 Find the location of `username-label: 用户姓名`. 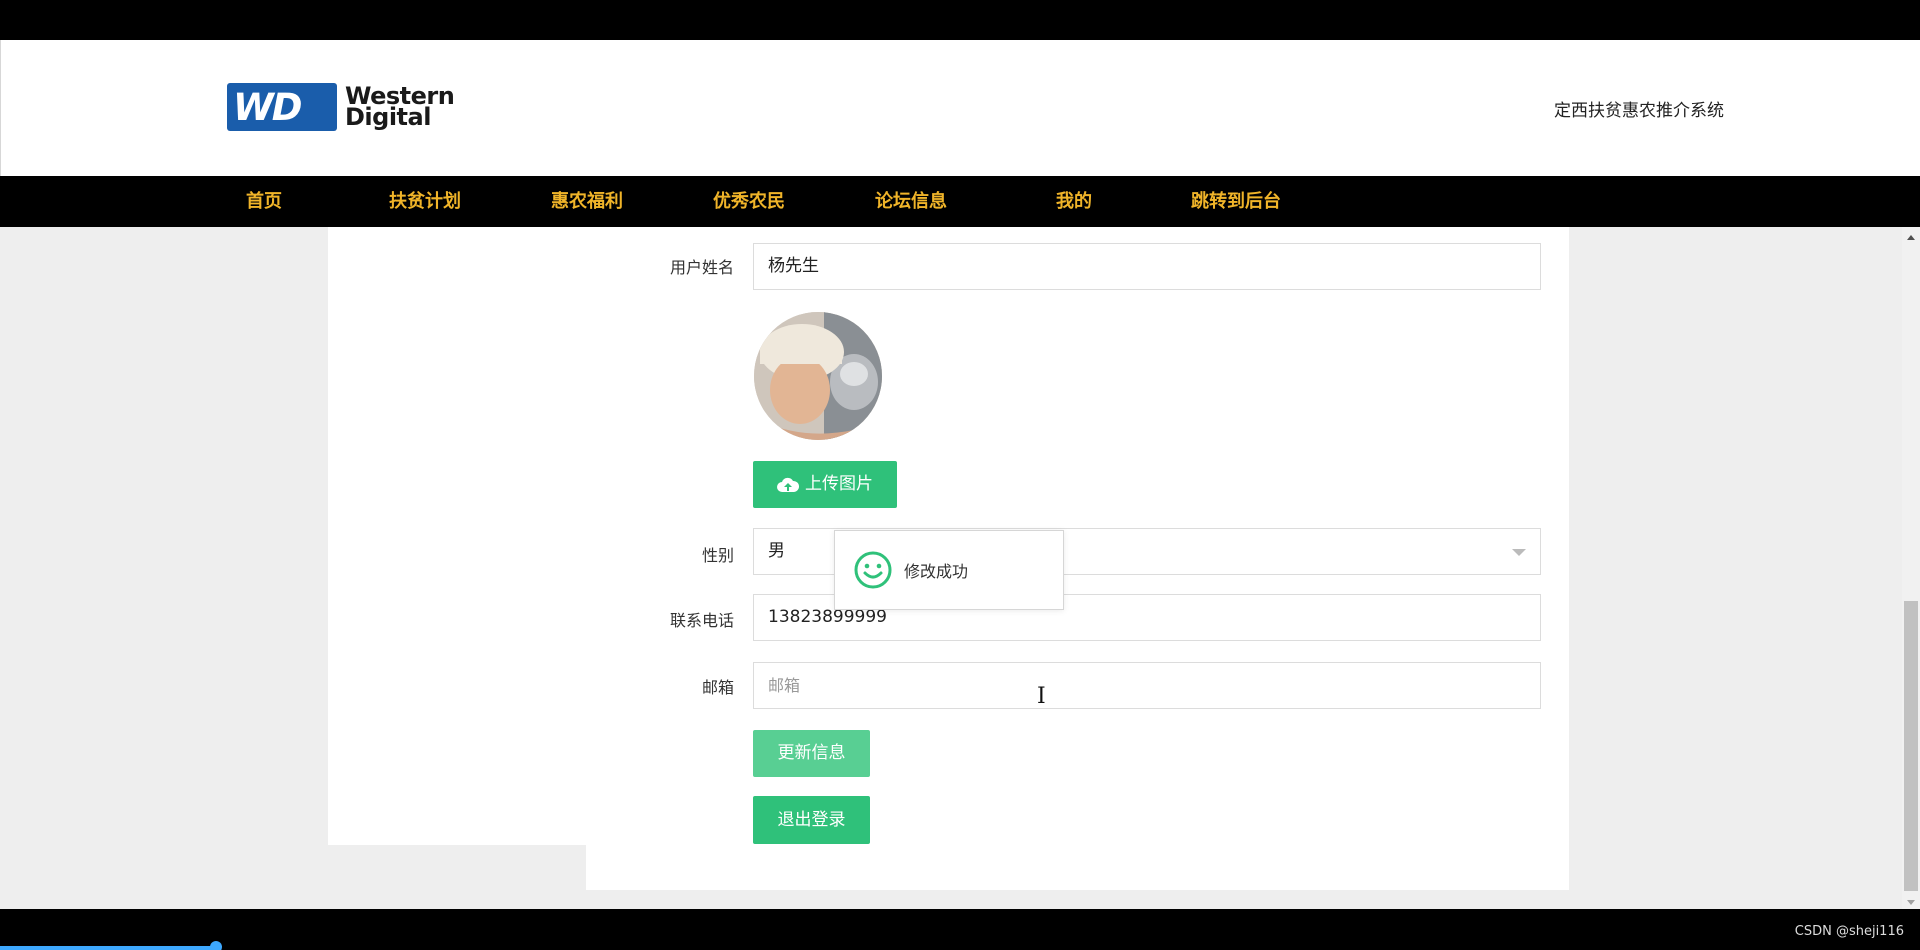

username-label: 用户姓名 is located at coordinates (701, 267).